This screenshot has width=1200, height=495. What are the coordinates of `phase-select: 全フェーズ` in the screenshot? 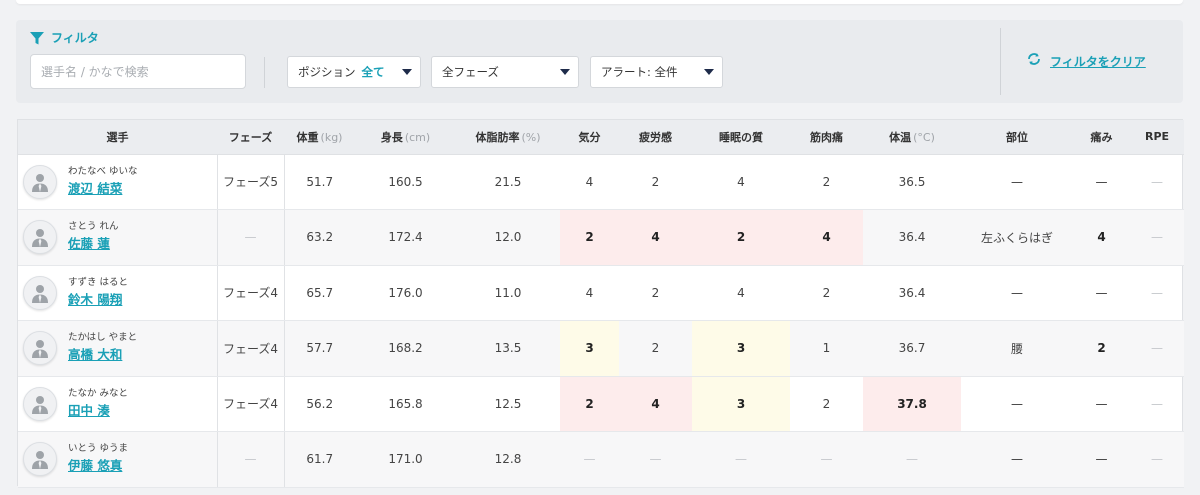 It's located at (505, 72).